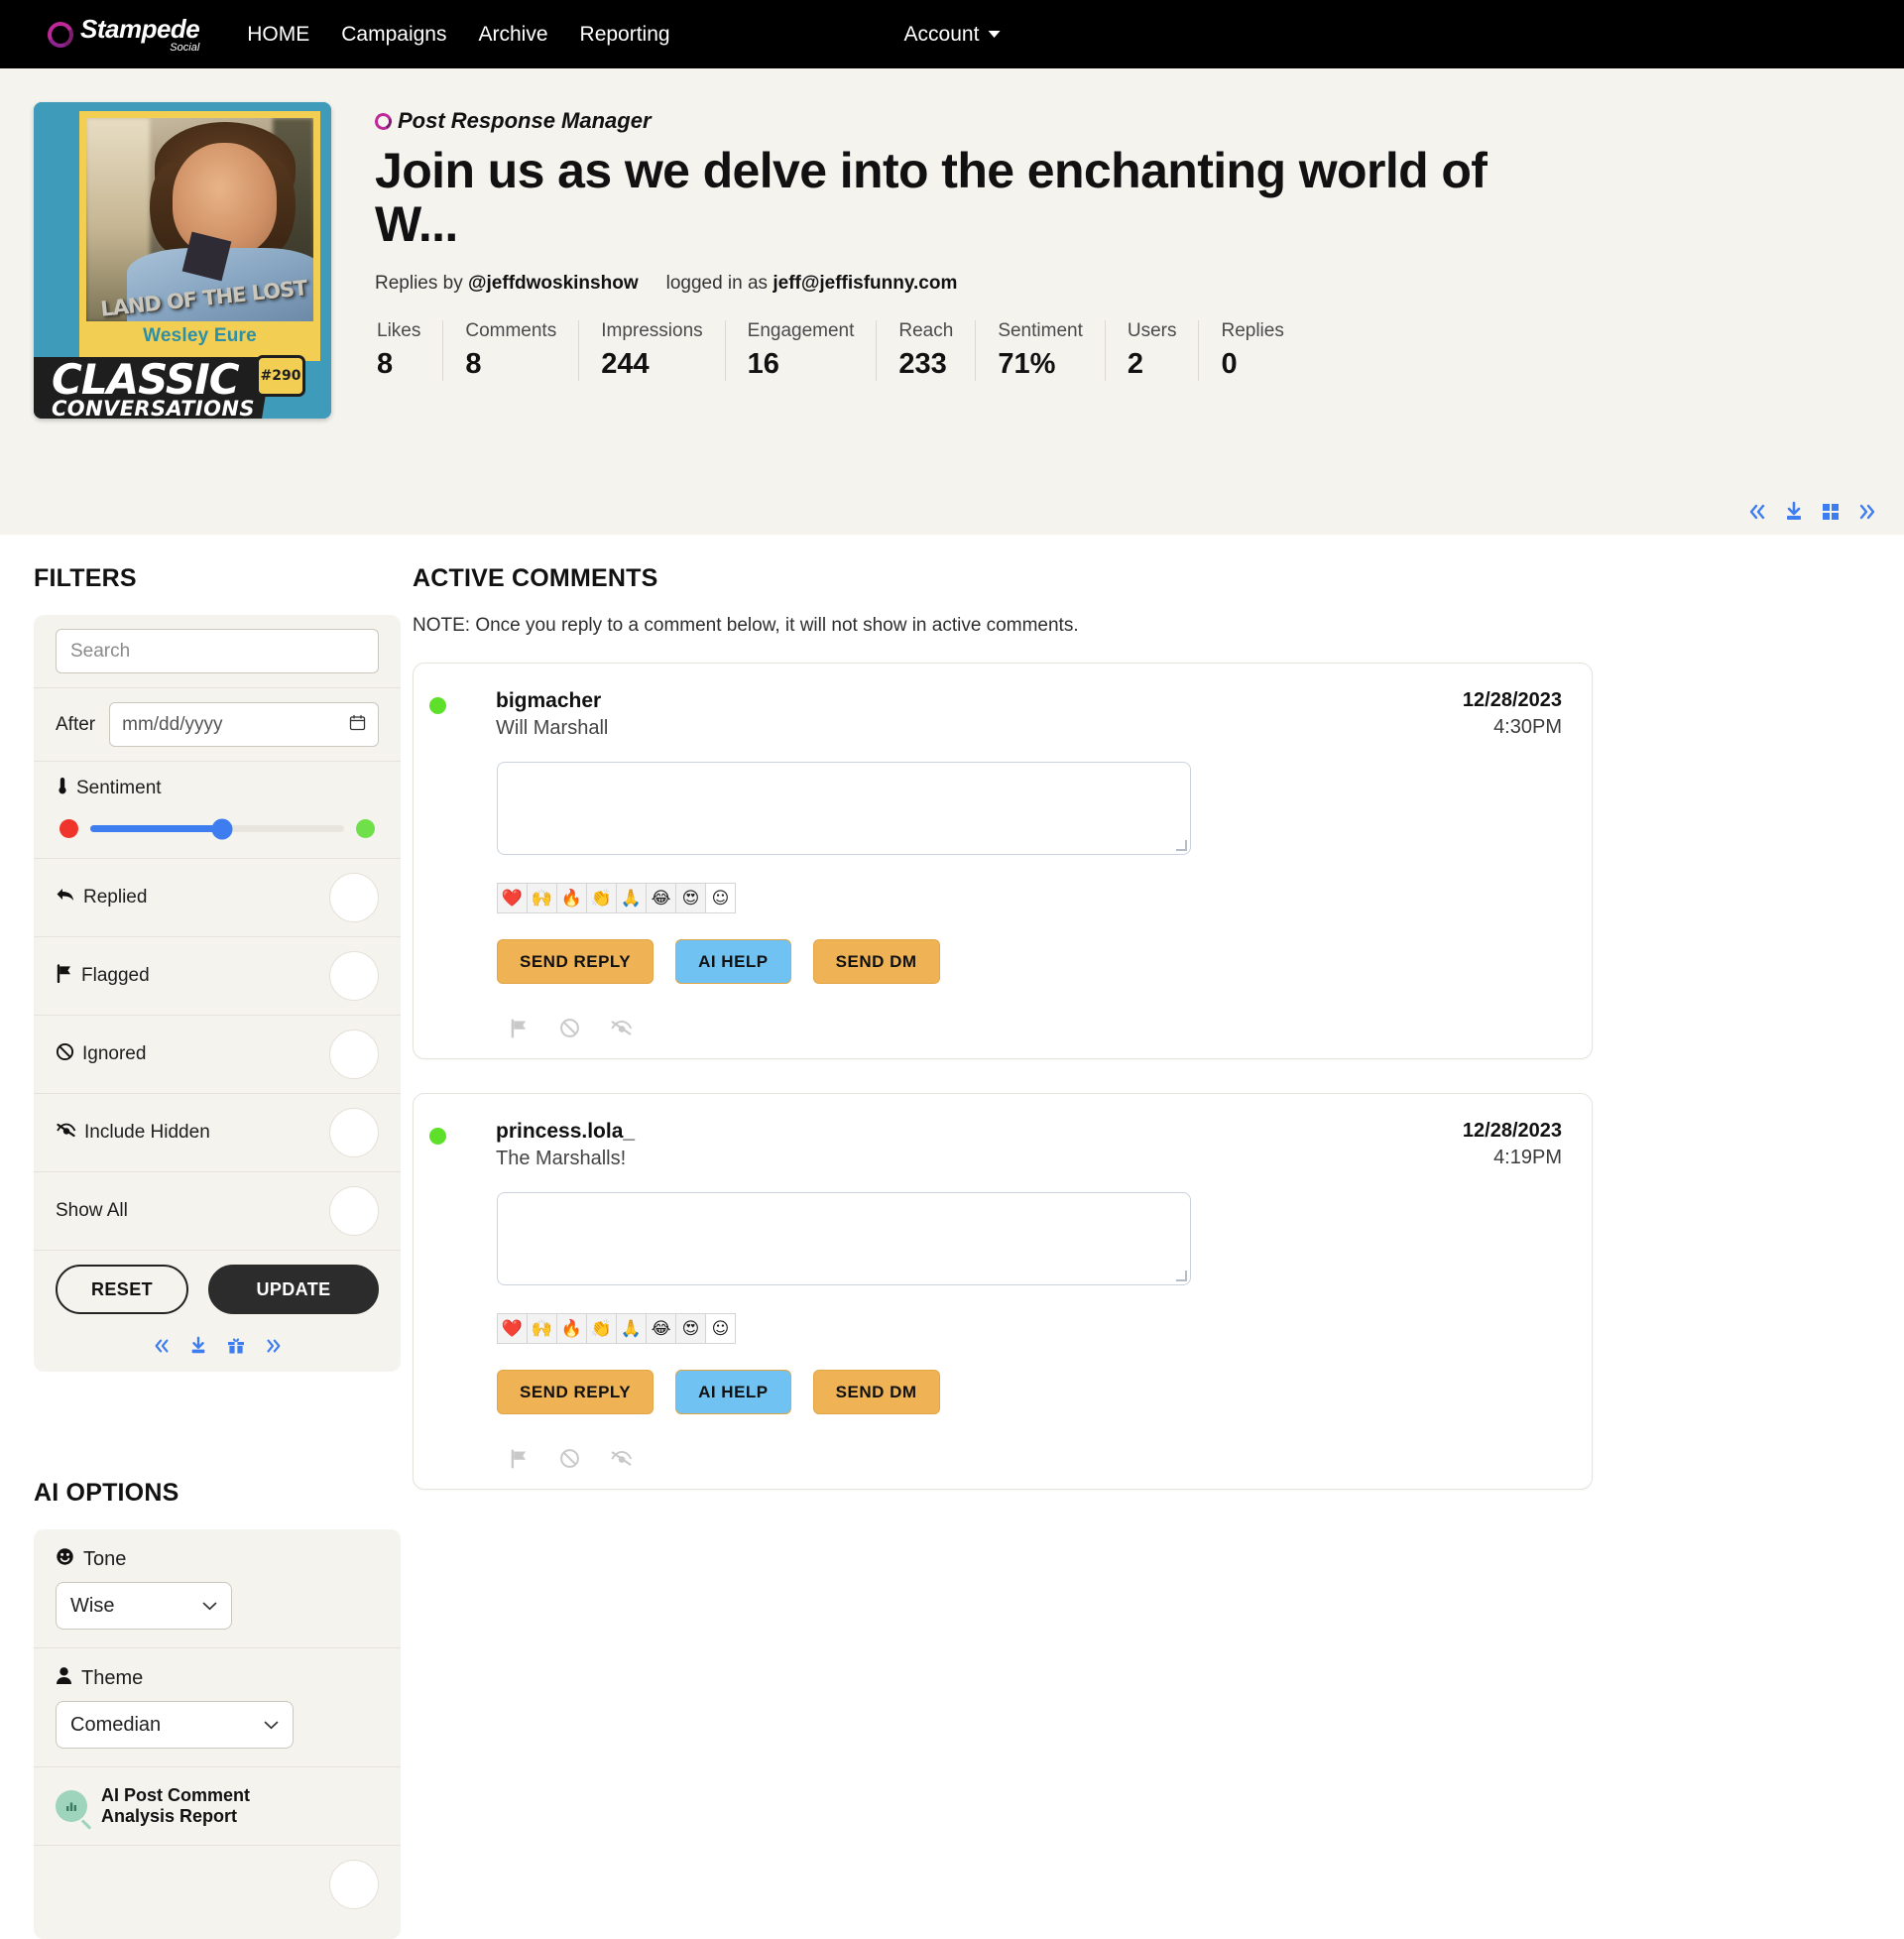 This screenshot has height=1939, width=1904. What do you see at coordinates (199, 216) in the screenshot?
I see `thumbnail-photo: LAND OF THE LOST` at bounding box center [199, 216].